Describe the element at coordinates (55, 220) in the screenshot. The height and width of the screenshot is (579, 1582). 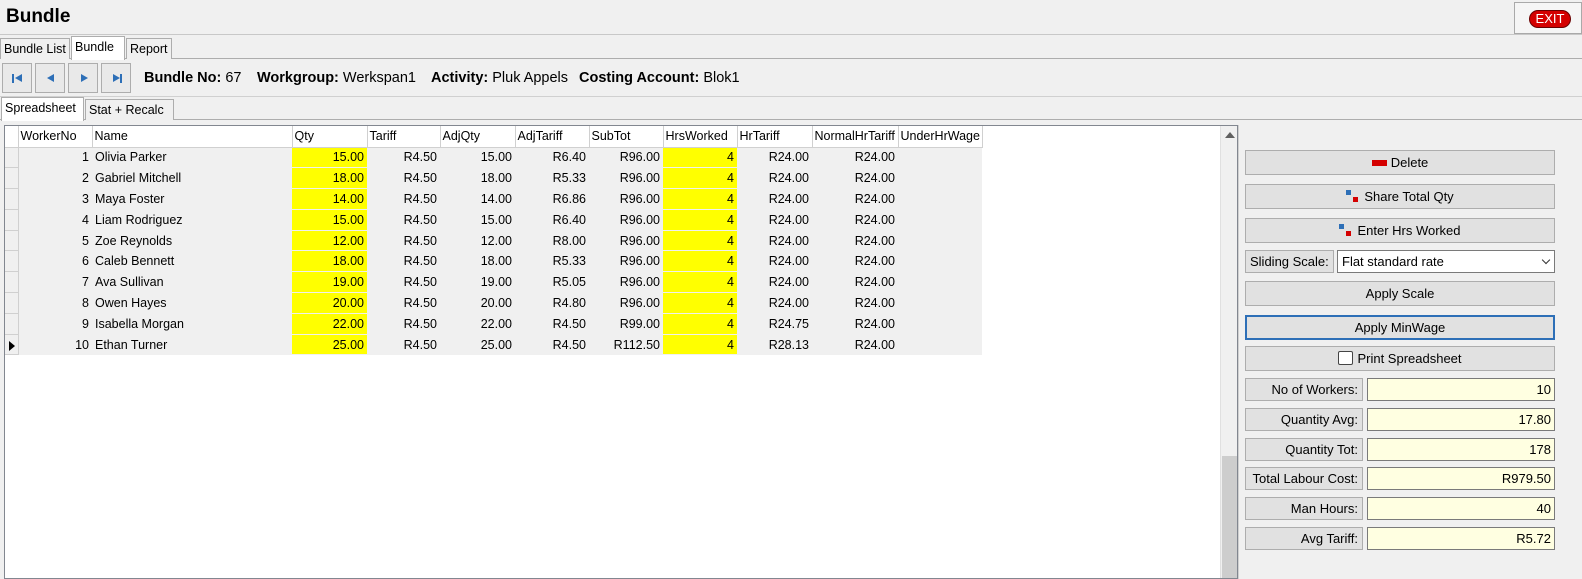
I see `worker-no-cell: 4` at that location.